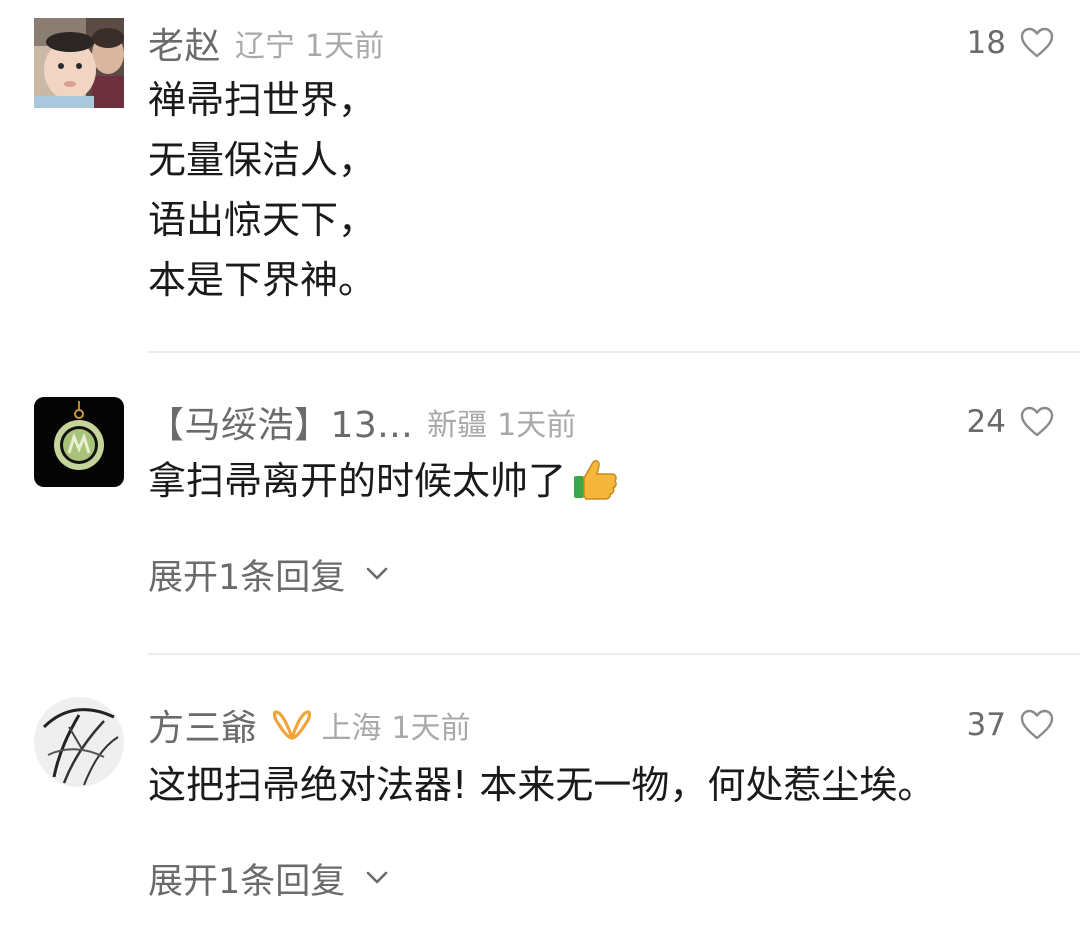  I want to click on location-label: 新疆, so click(457, 425).